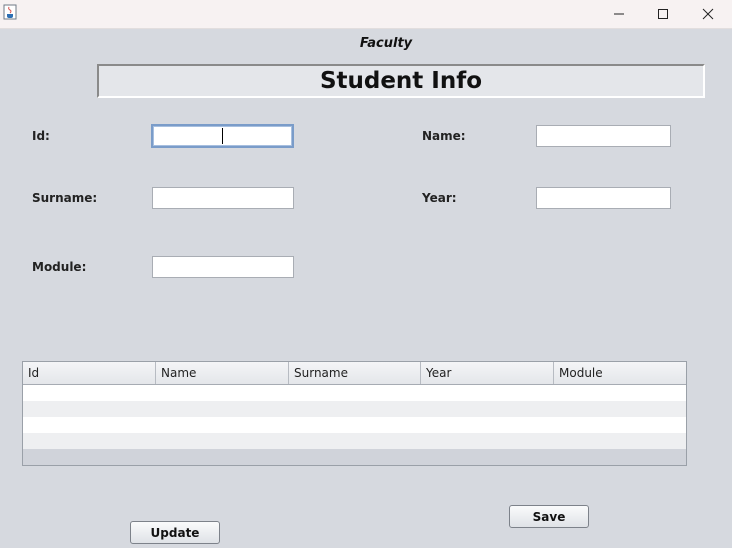  I want to click on minimize-icon, so click(619, 14).